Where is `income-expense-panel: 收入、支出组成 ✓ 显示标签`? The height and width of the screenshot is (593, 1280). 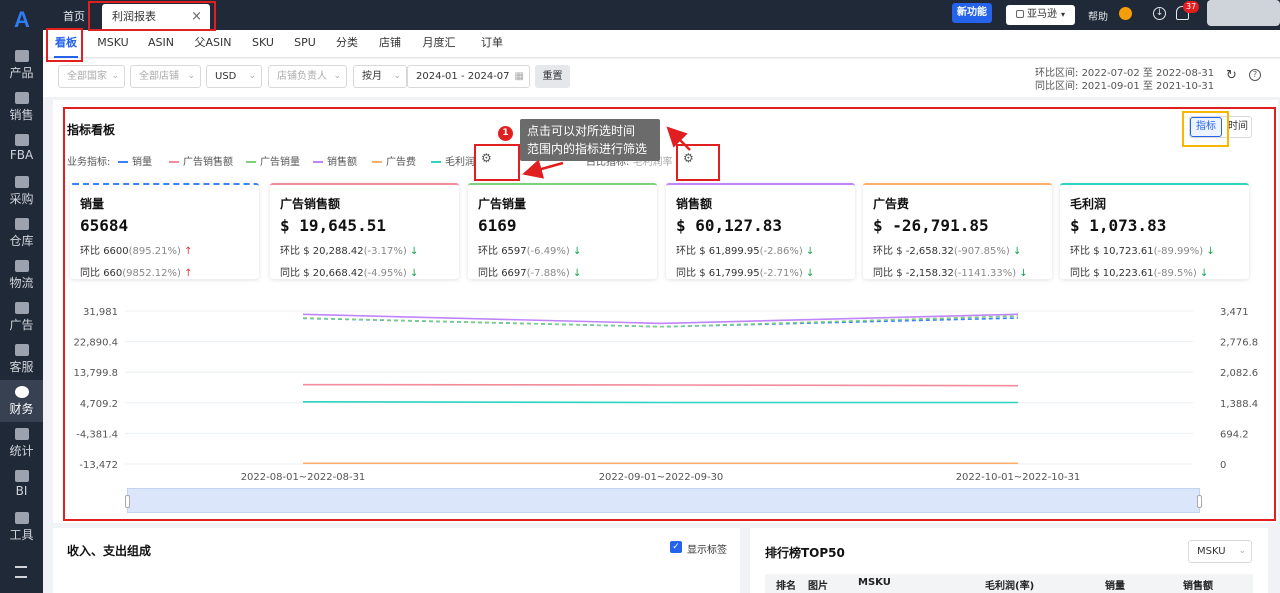 income-expense-panel: 收入、支出组成 ✓ 显示标签 is located at coordinates (396, 560).